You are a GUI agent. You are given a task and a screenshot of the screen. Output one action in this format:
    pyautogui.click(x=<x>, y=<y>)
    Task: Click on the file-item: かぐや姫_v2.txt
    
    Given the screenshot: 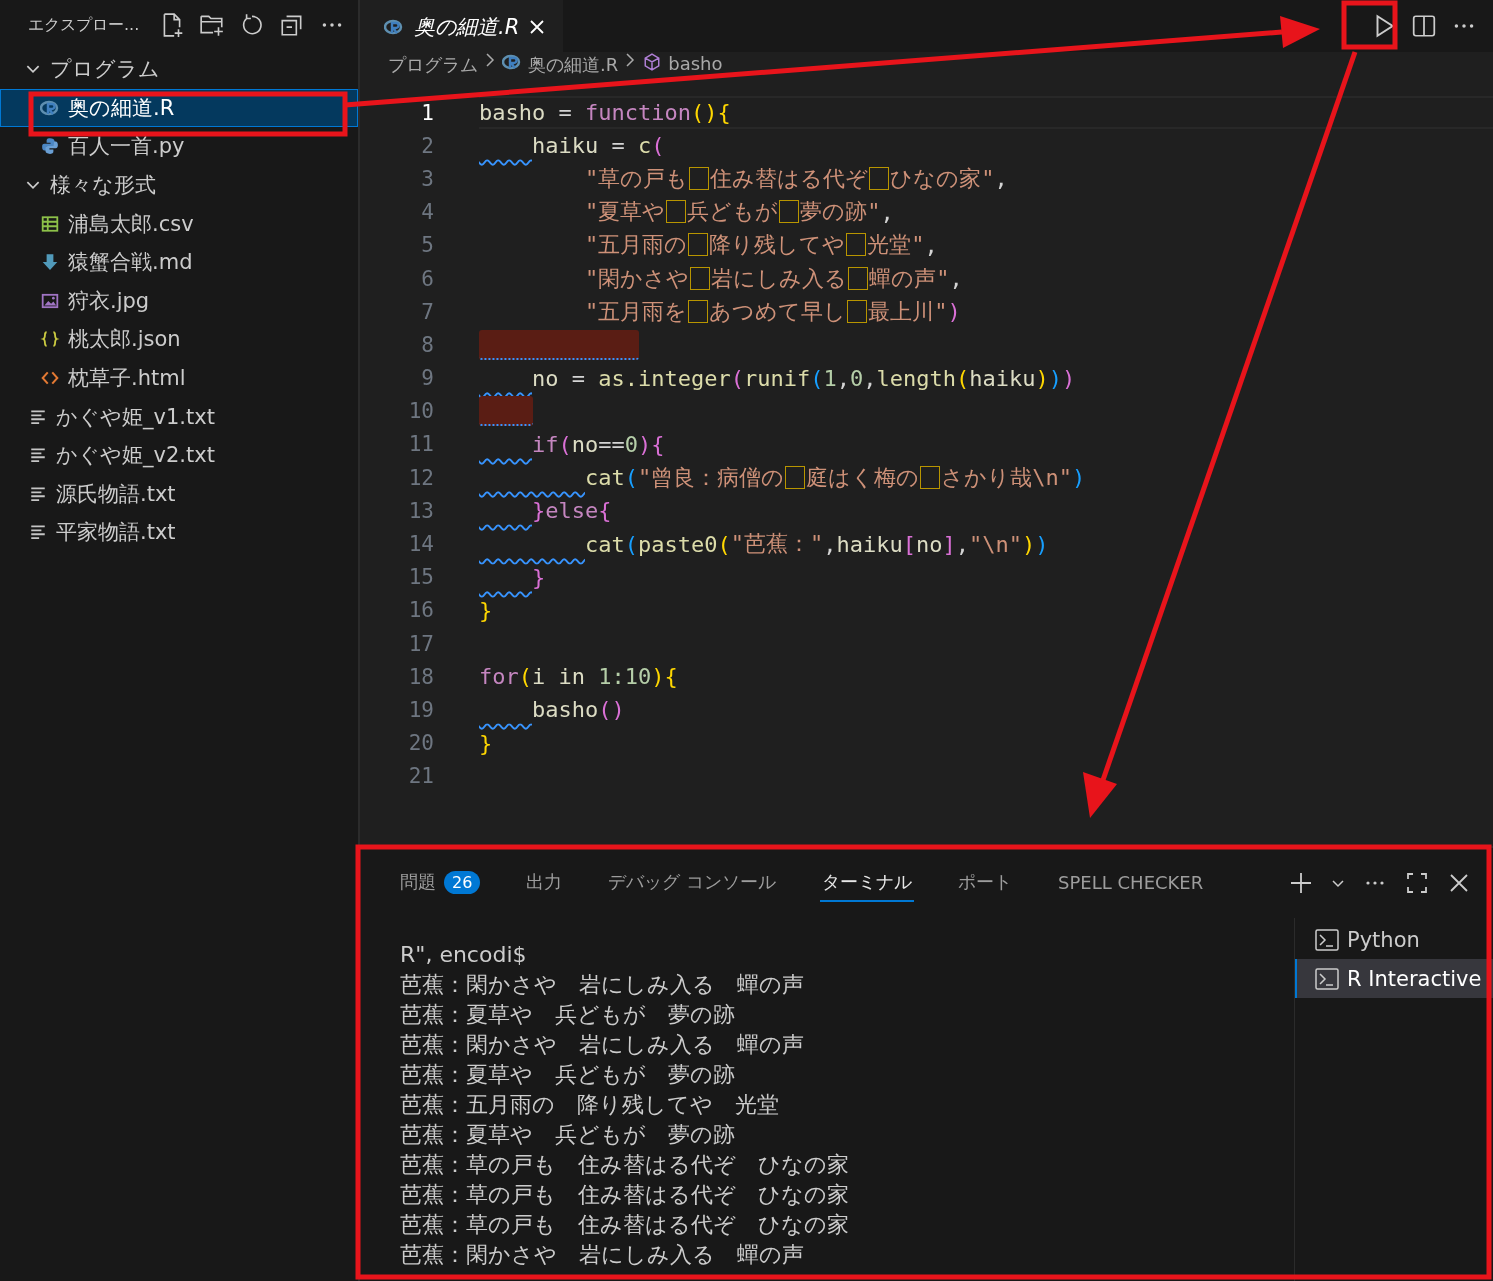 What is the action you would take?
    pyautogui.click(x=179, y=455)
    